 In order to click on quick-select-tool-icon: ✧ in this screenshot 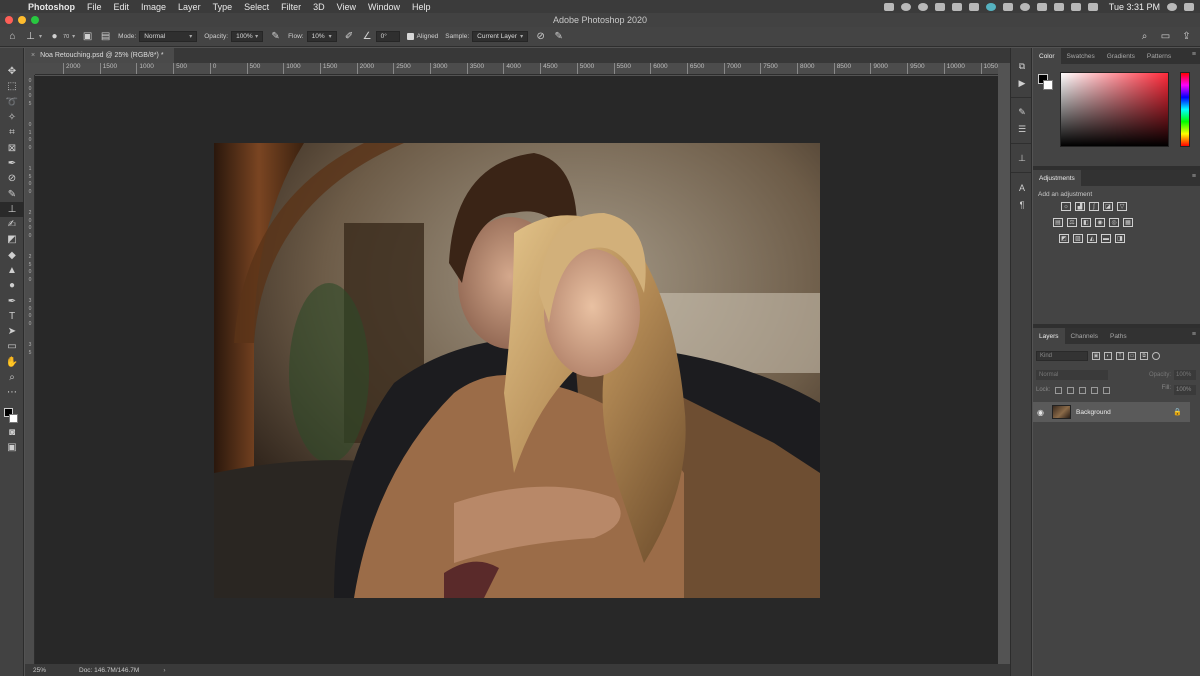, I will do `click(12, 117)`.